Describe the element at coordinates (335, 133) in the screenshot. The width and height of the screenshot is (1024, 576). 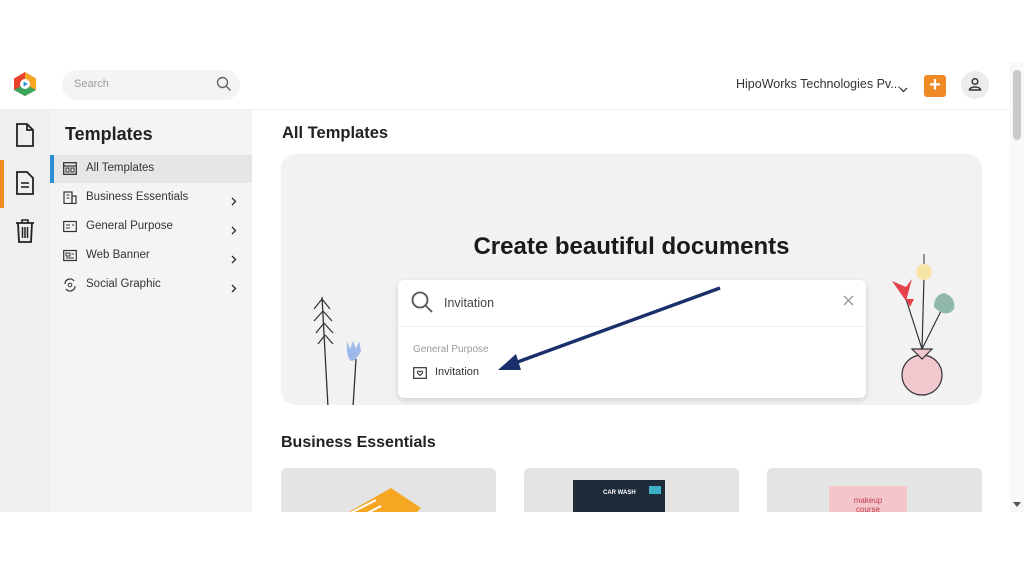
I see `page-title: All Templates` at that location.